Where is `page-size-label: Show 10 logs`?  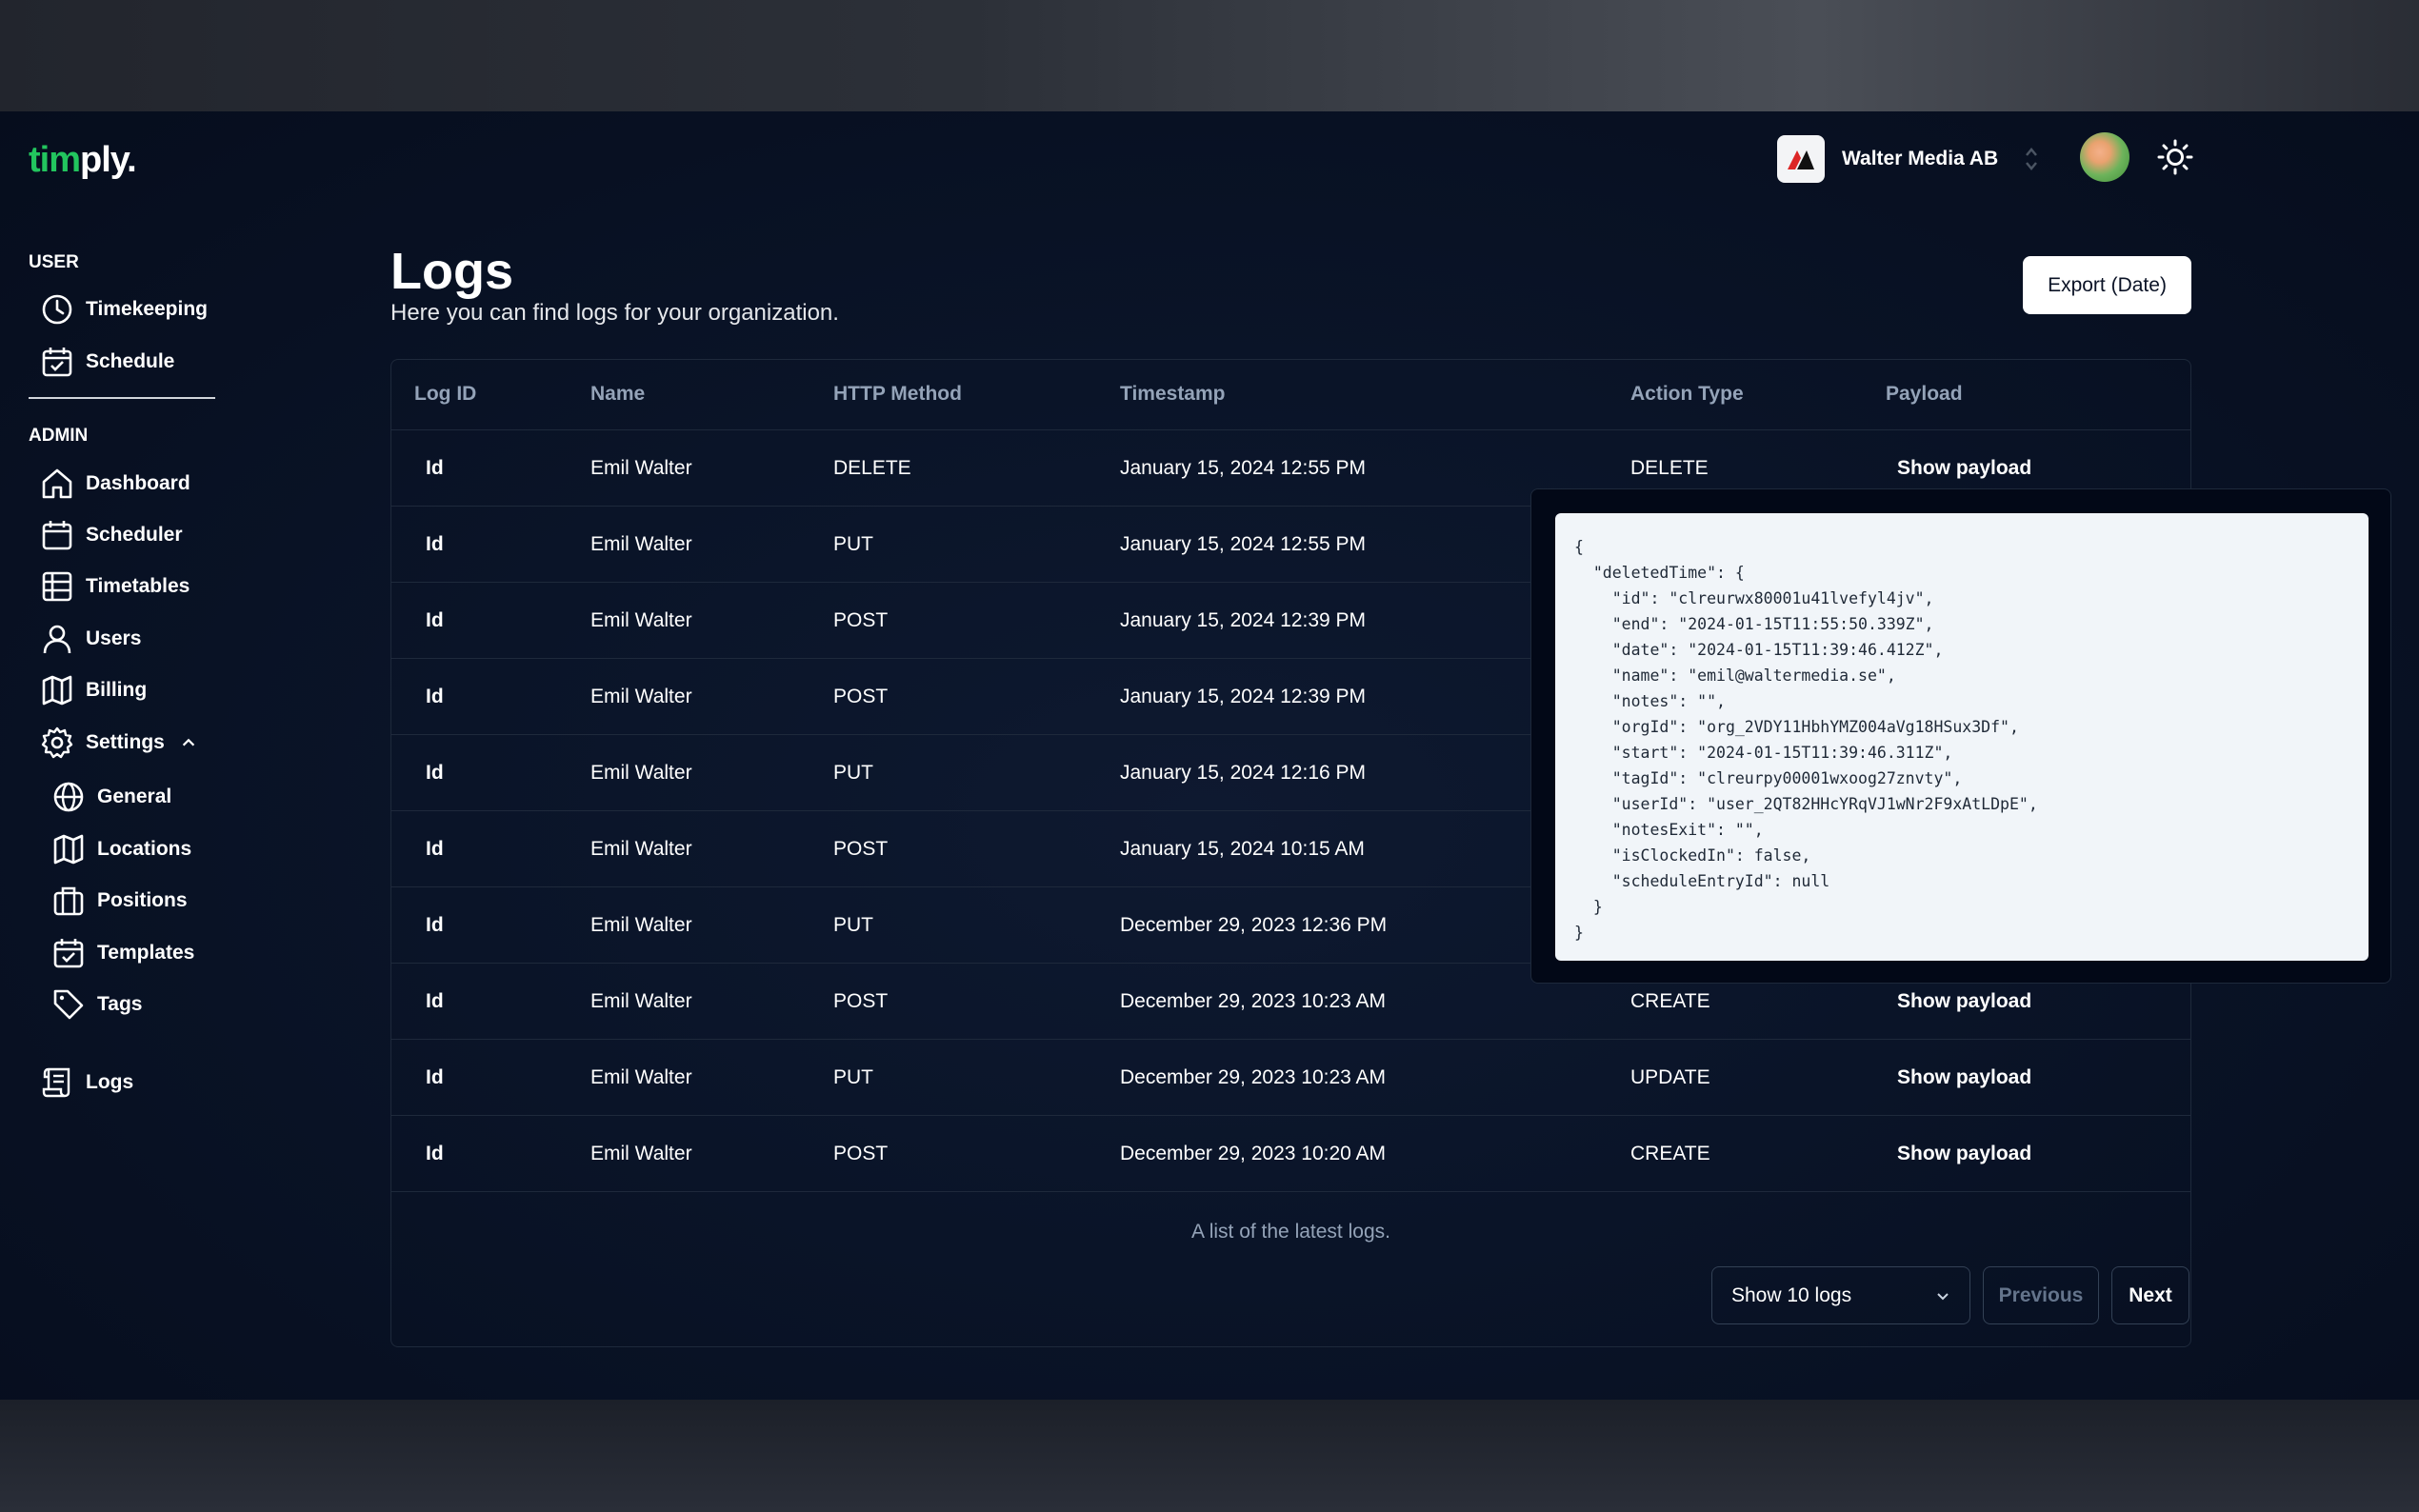 page-size-label: Show 10 logs is located at coordinates (1791, 1294).